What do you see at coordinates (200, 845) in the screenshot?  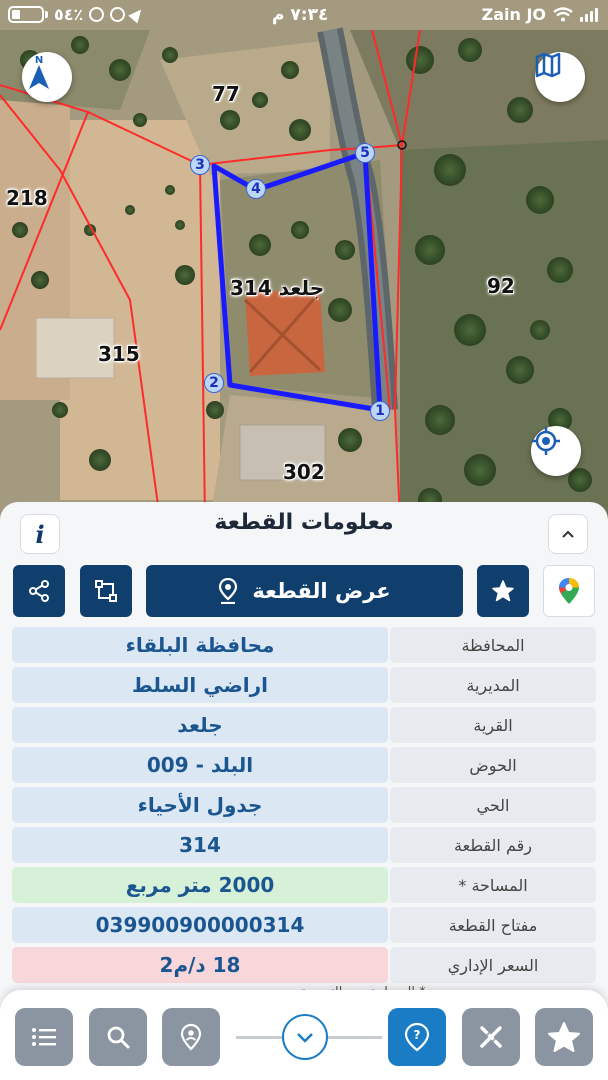 I see `field-value: 314` at bounding box center [200, 845].